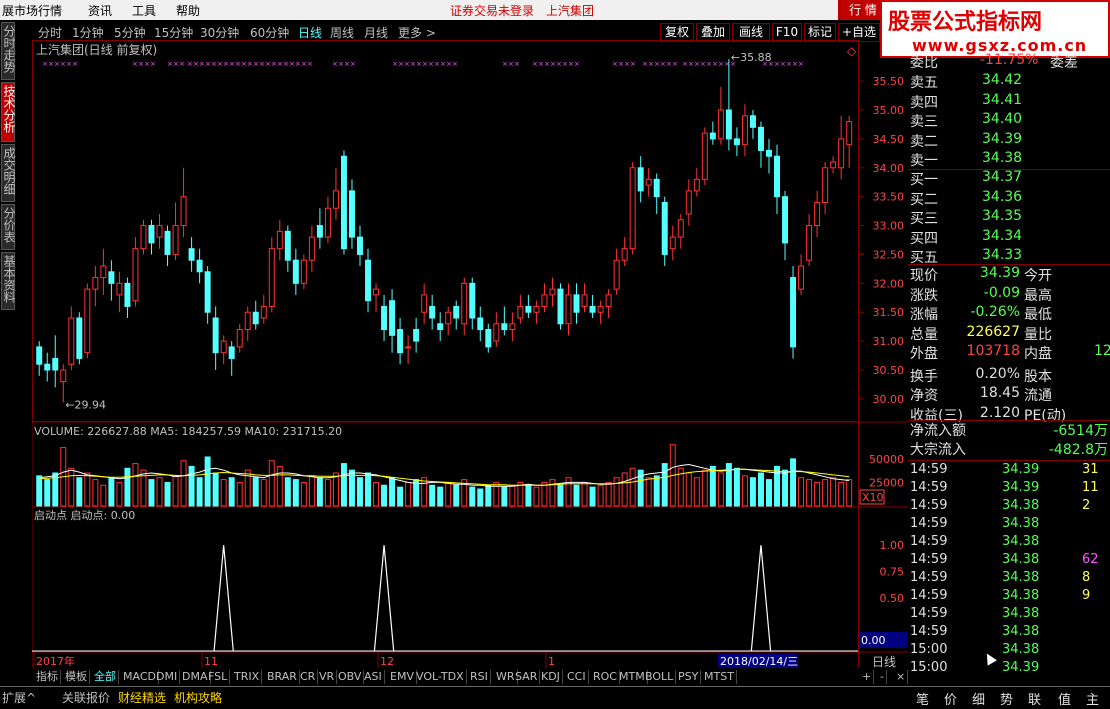 This screenshot has width=1110, height=709. I want to click on indicator-tab-8: BRAR, so click(282, 677).